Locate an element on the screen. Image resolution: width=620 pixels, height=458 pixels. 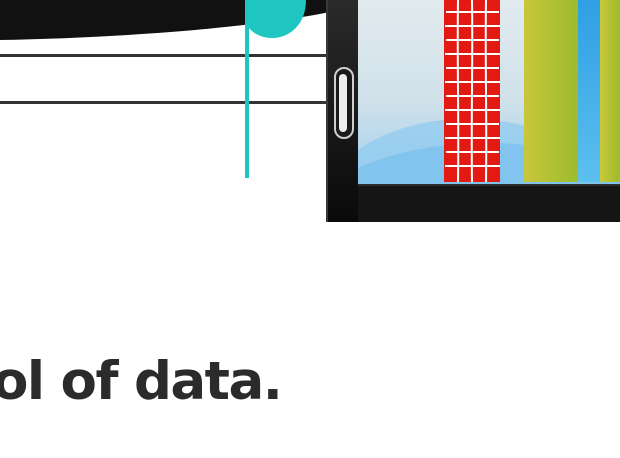
olive-bar-right is located at coordinates (610, 91).